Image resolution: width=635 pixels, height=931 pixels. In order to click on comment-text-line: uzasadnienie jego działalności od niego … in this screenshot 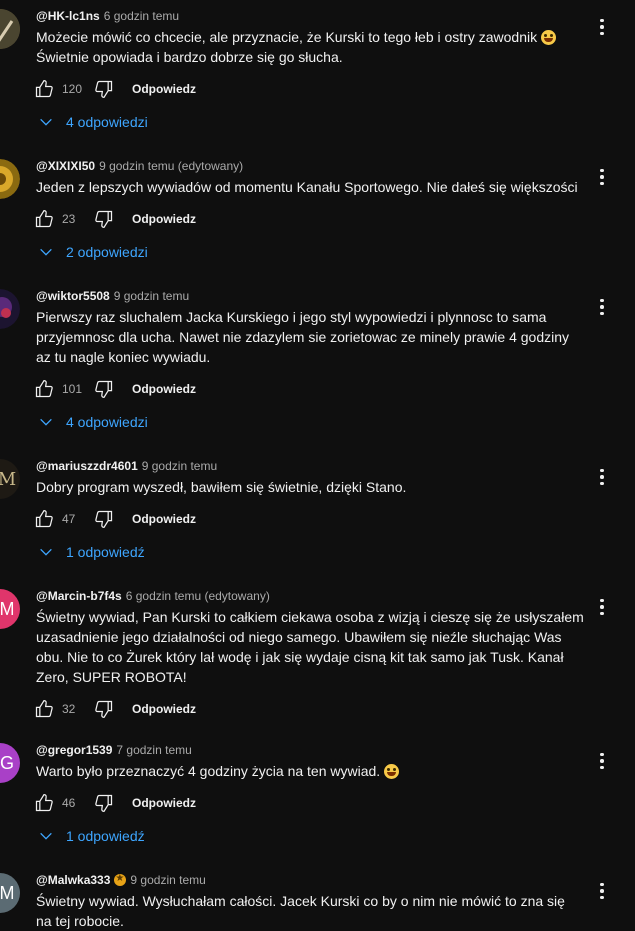, I will do `click(299, 637)`.